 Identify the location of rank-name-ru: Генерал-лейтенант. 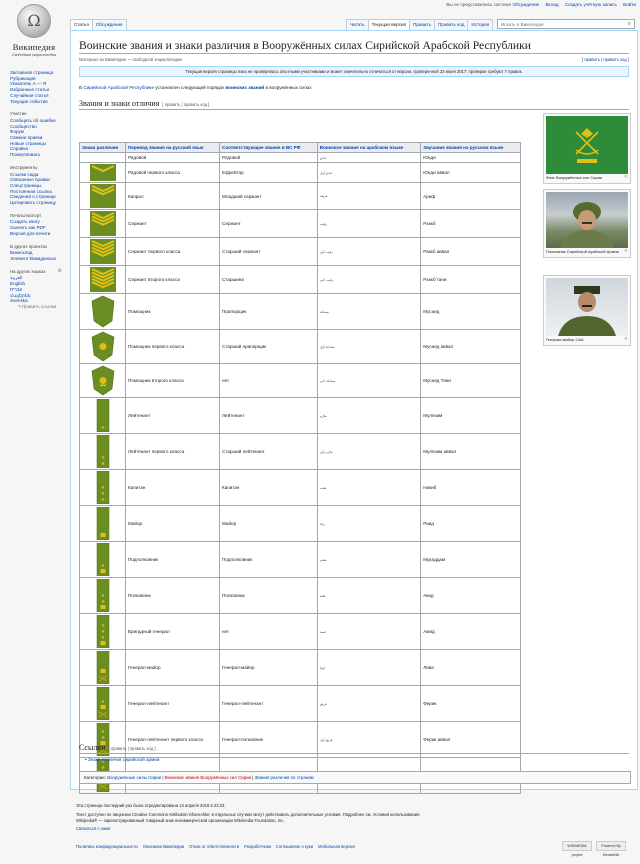
(172, 703).